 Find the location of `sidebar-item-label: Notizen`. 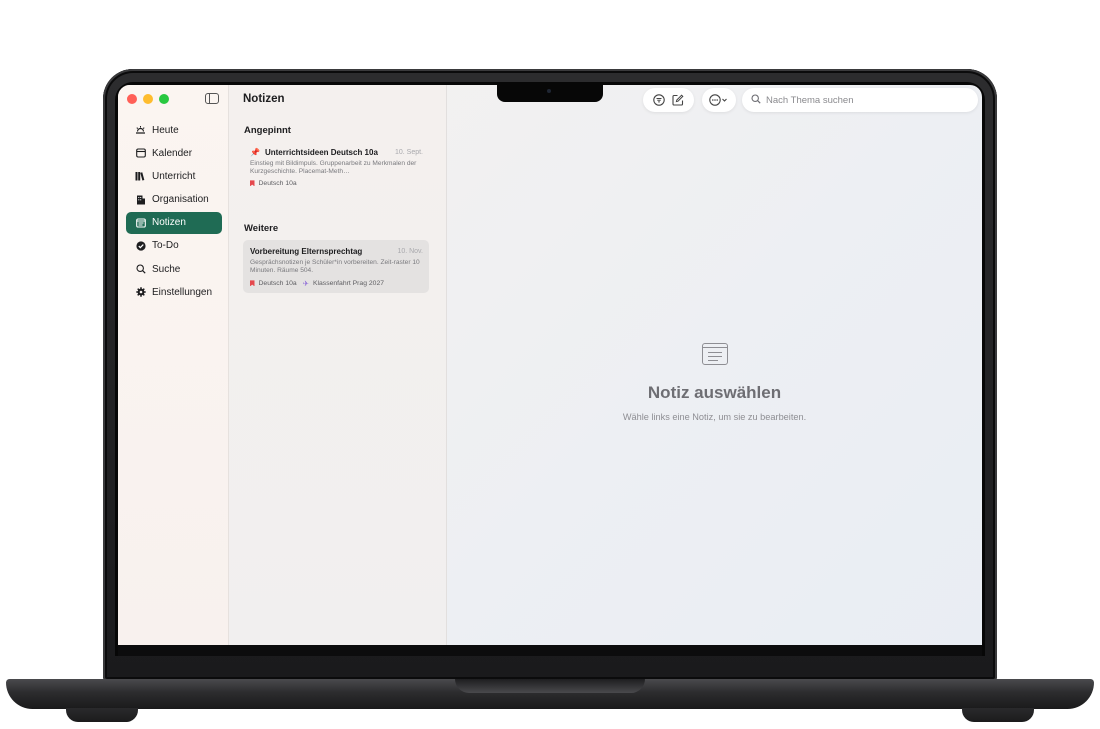

sidebar-item-label: Notizen is located at coordinates (169, 223).